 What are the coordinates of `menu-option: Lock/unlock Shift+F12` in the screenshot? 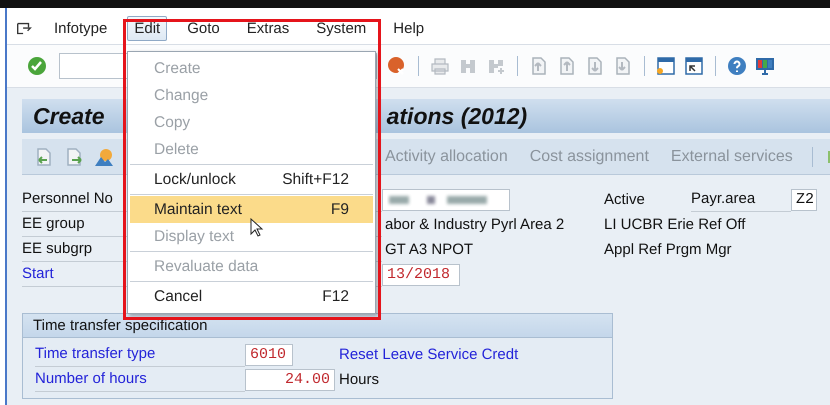 It's located at (251, 179).